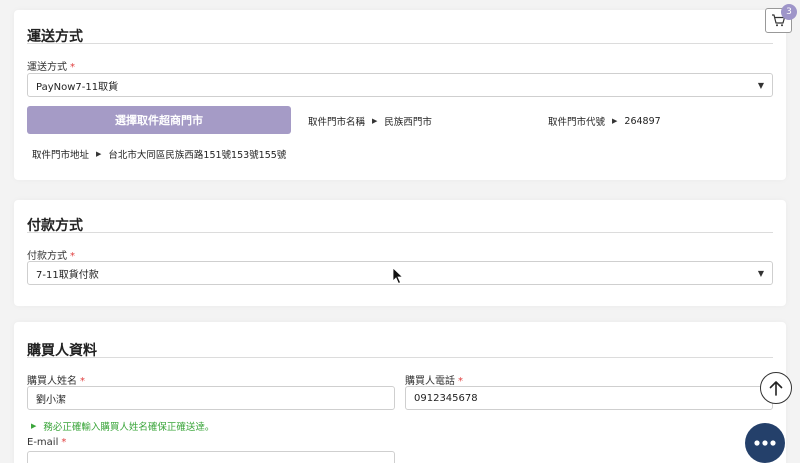 The image size is (800, 463). Describe the element at coordinates (51, 254) in the screenshot. I see `payment-label: 付款方式 *` at that location.